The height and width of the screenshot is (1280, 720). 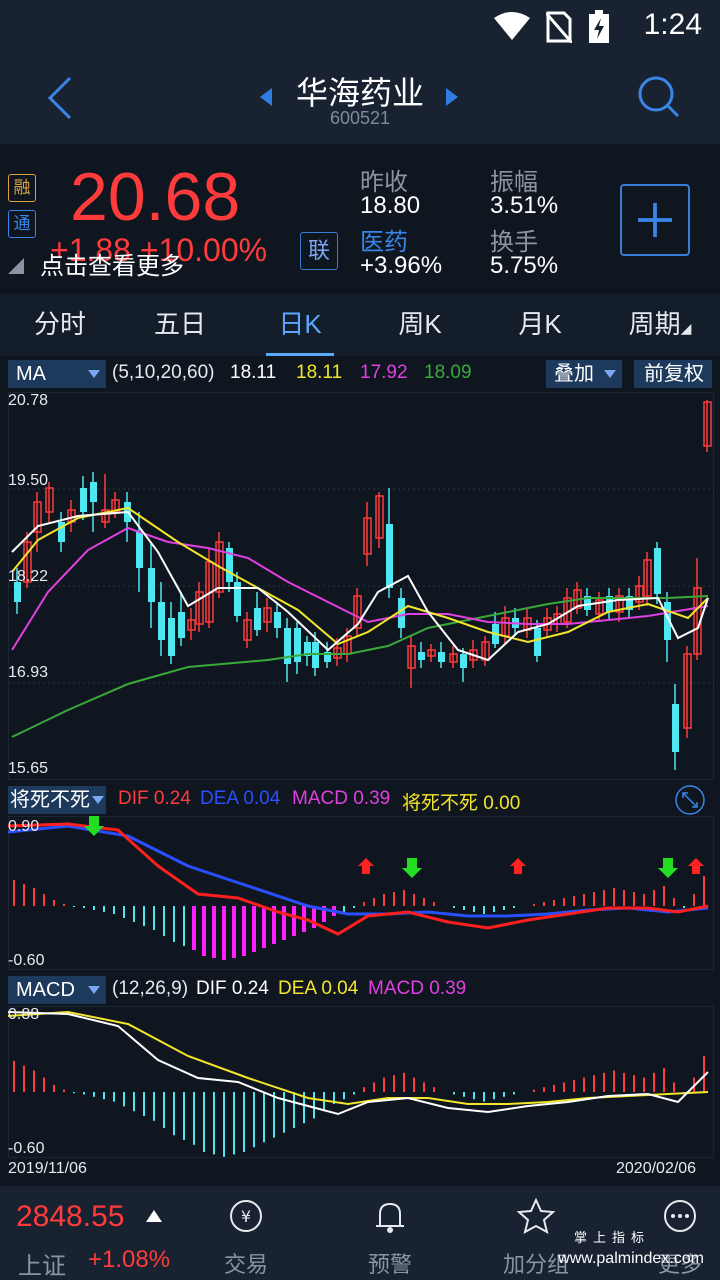 I want to click on index-change: +1.08%, so click(x=129, y=1259).